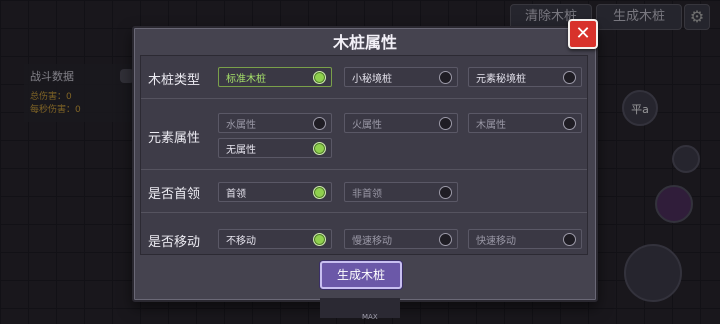 The height and width of the screenshot is (324, 720). I want to click on option-boss: 首领, so click(275, 192).